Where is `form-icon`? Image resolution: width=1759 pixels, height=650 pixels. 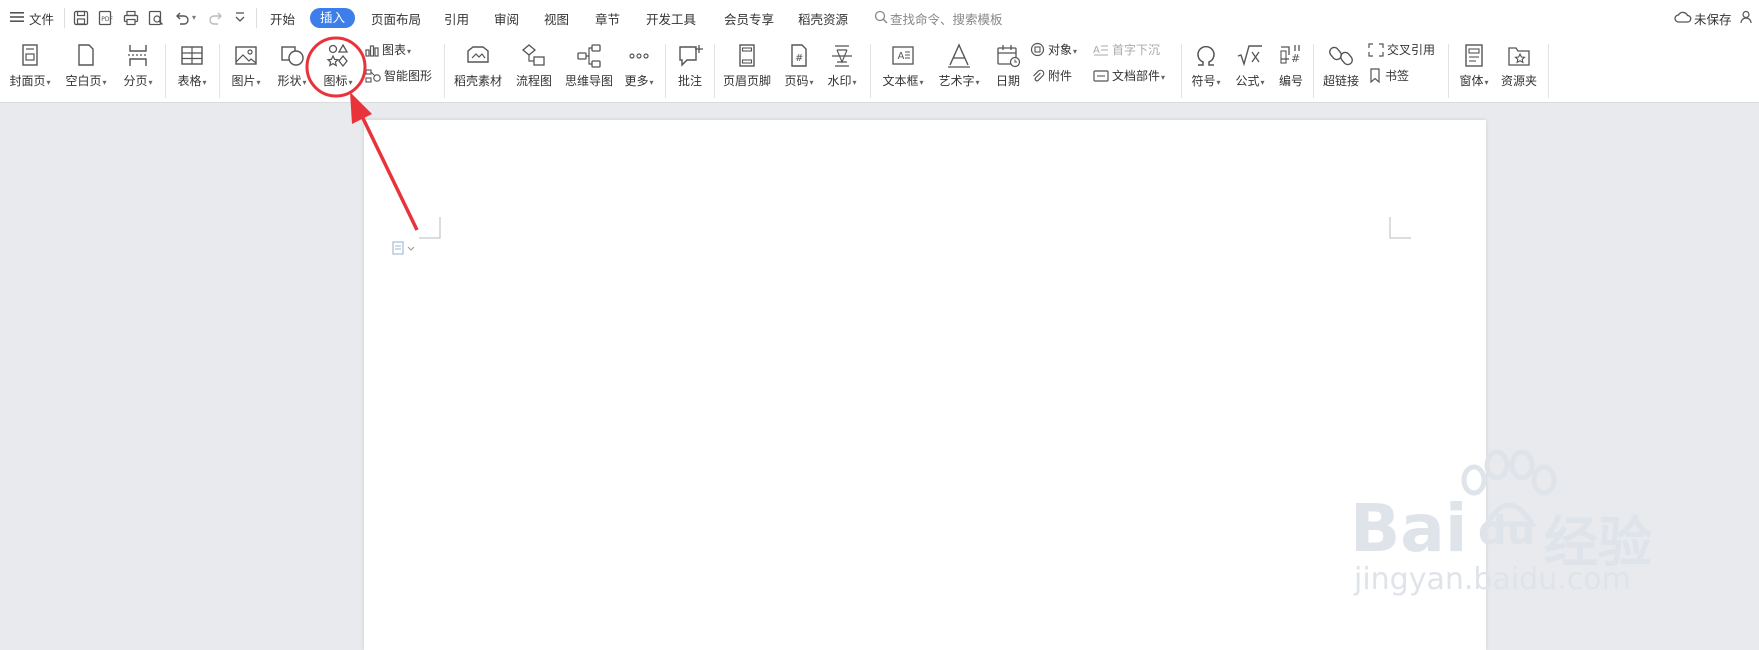
form-icon is located at coordinates (1474, 56).